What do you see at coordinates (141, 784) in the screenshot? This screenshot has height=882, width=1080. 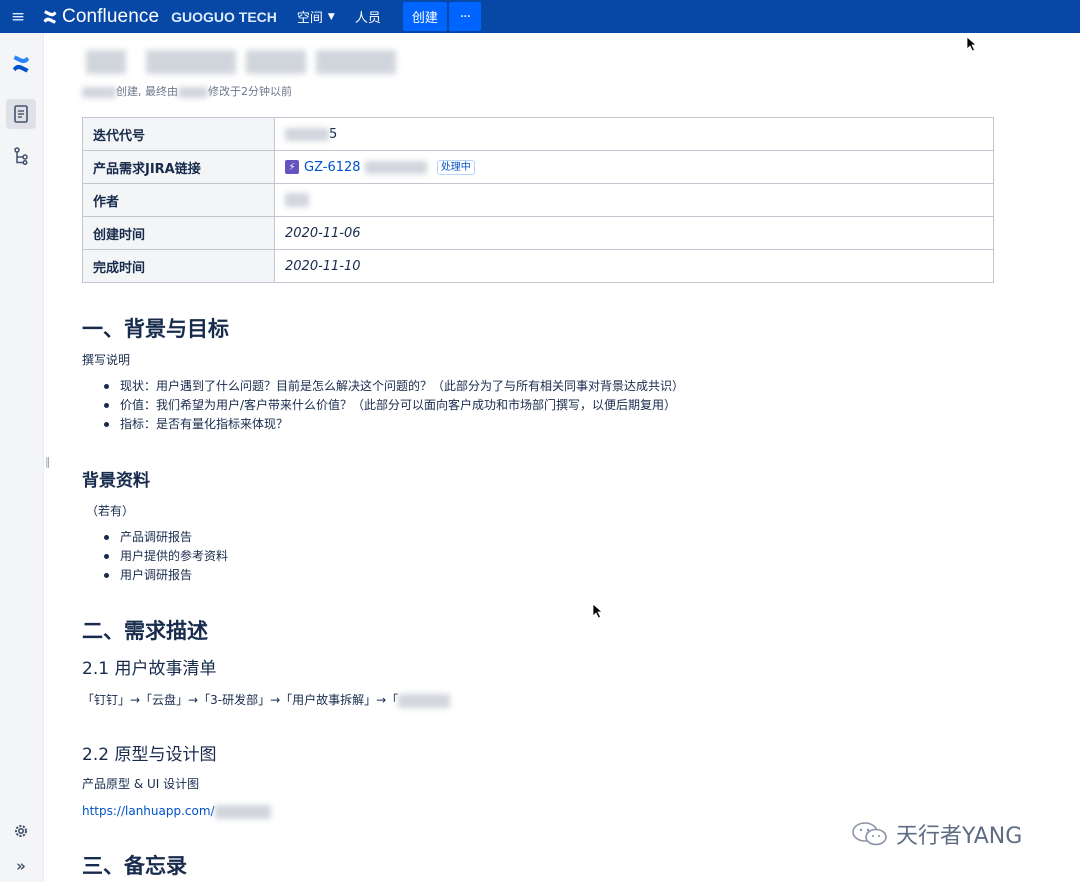 I see `prototype-description: 产品原型 & UI 设计图` at bounding box center [141, 784].